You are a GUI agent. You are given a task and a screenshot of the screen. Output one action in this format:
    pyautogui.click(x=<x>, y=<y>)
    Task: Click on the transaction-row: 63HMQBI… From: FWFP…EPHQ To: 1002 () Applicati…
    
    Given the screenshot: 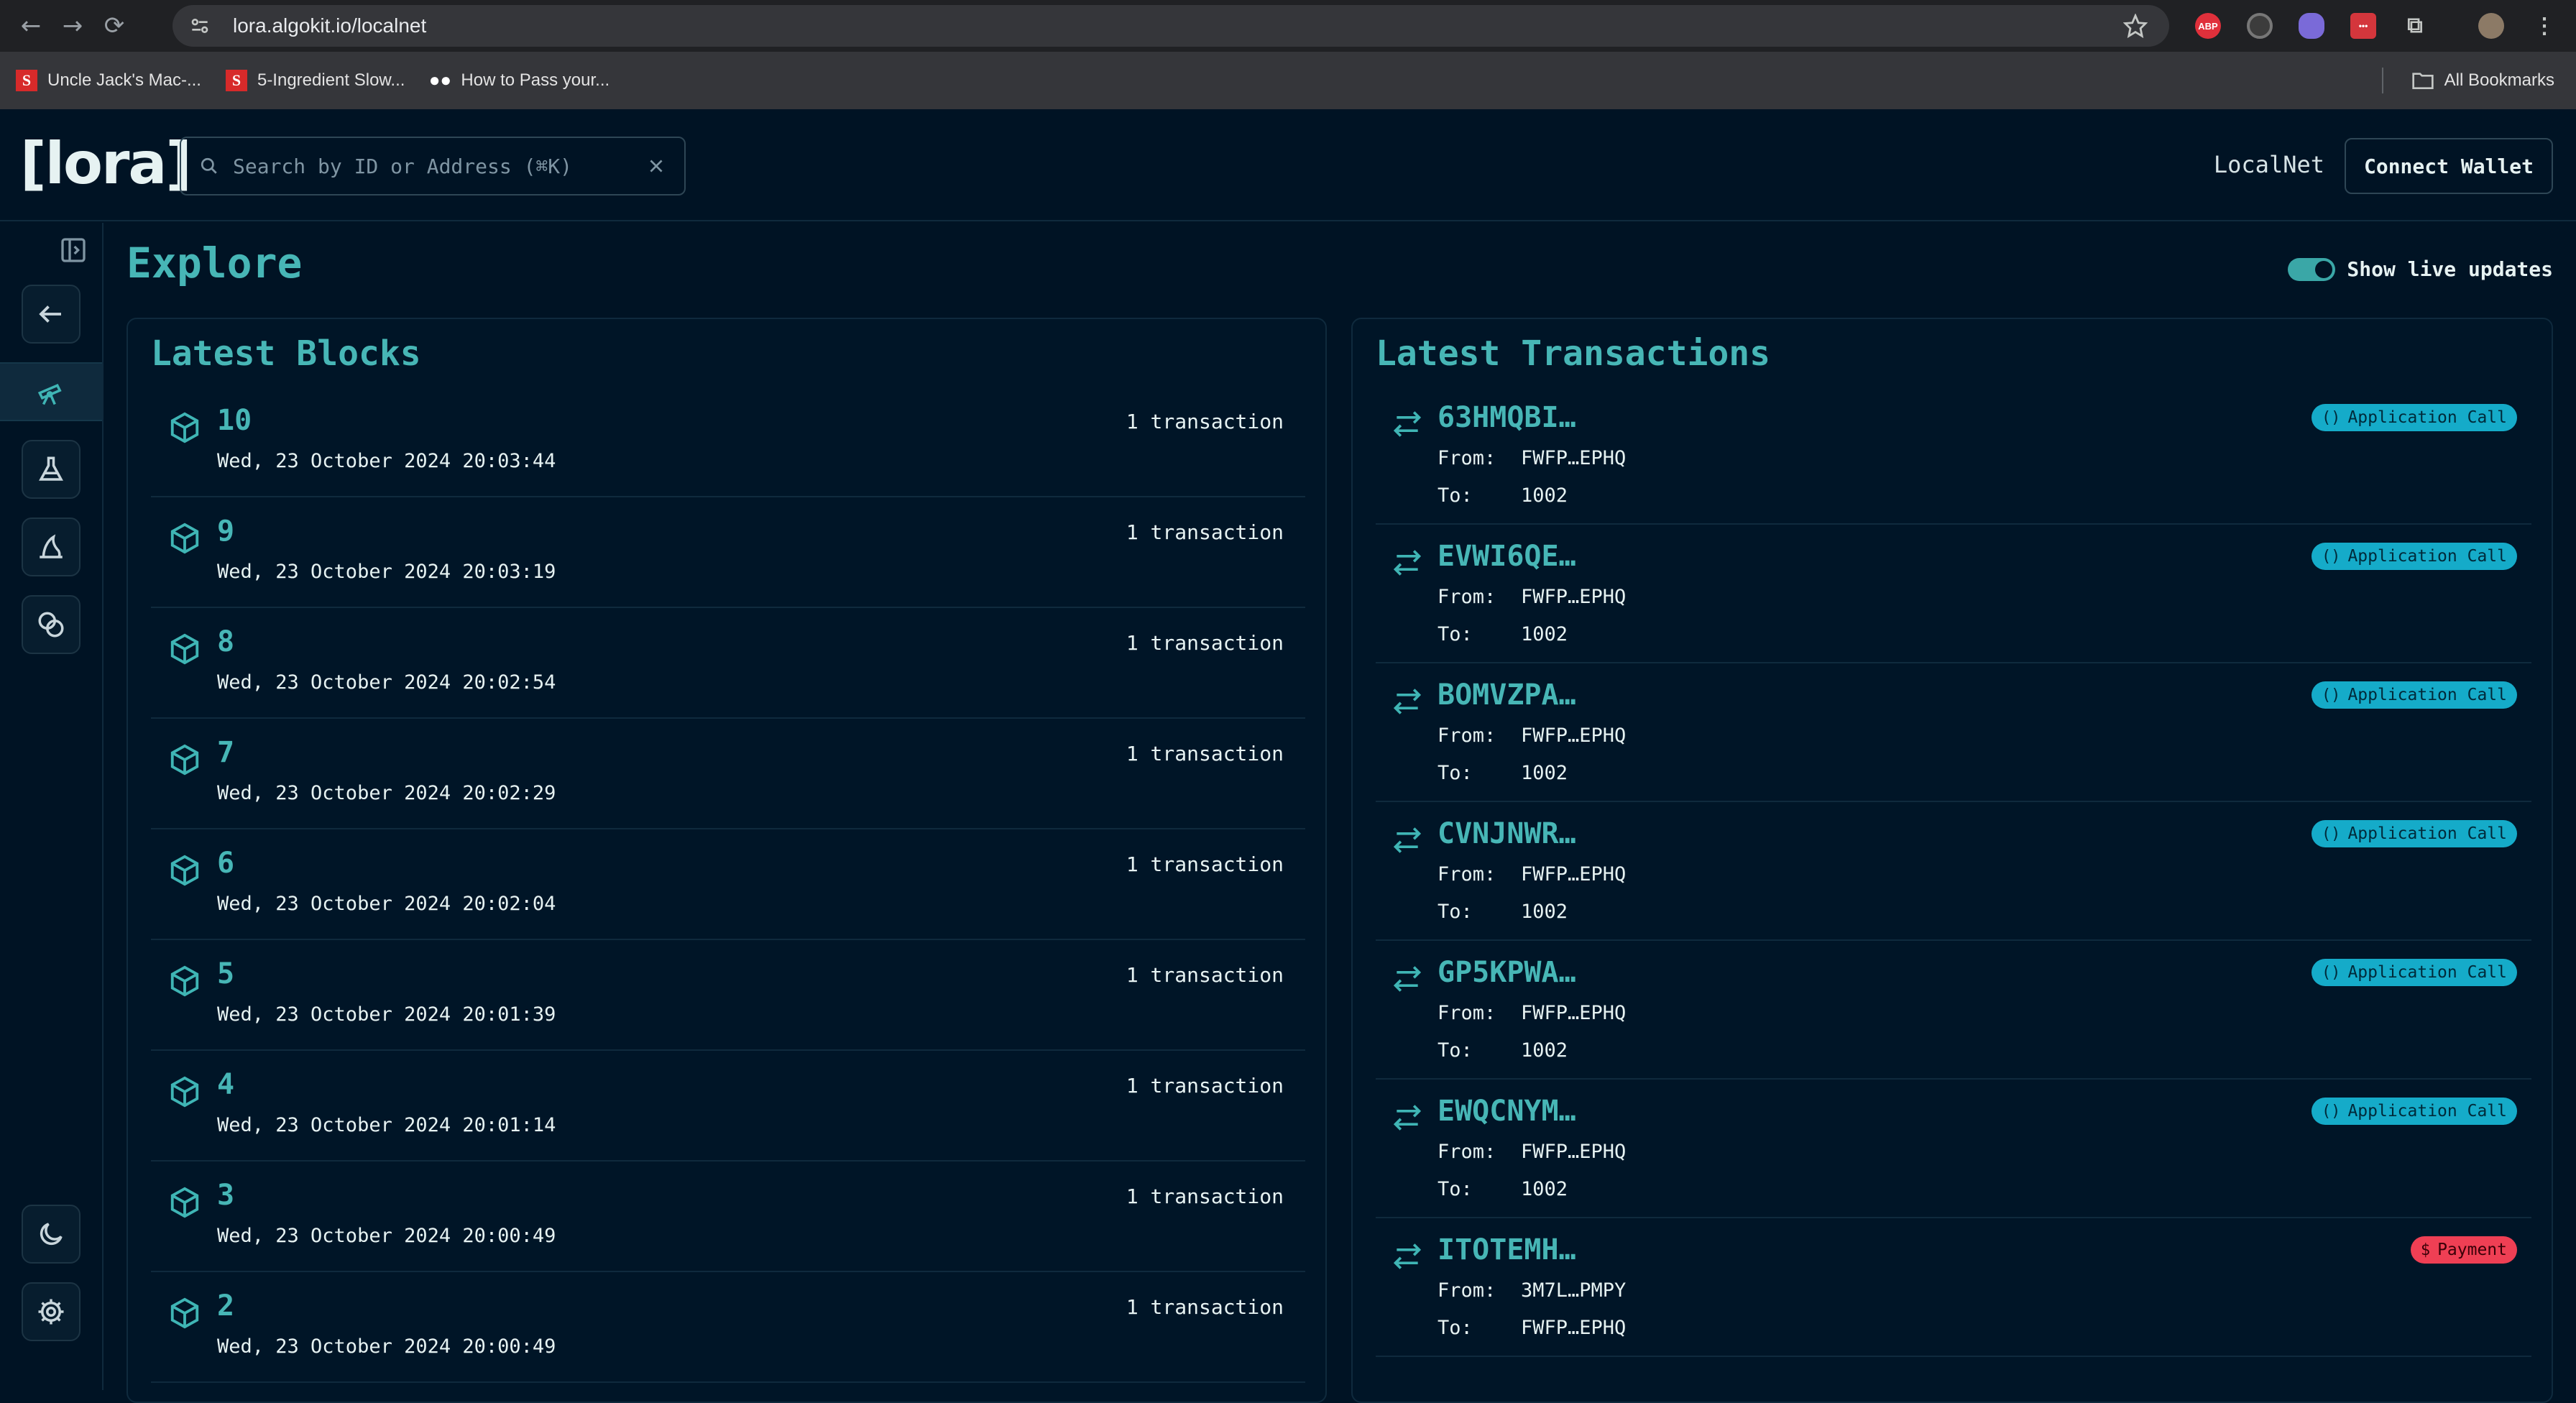 What is the action you would take?
    pyautogui.click(x=1953, y=456)
    